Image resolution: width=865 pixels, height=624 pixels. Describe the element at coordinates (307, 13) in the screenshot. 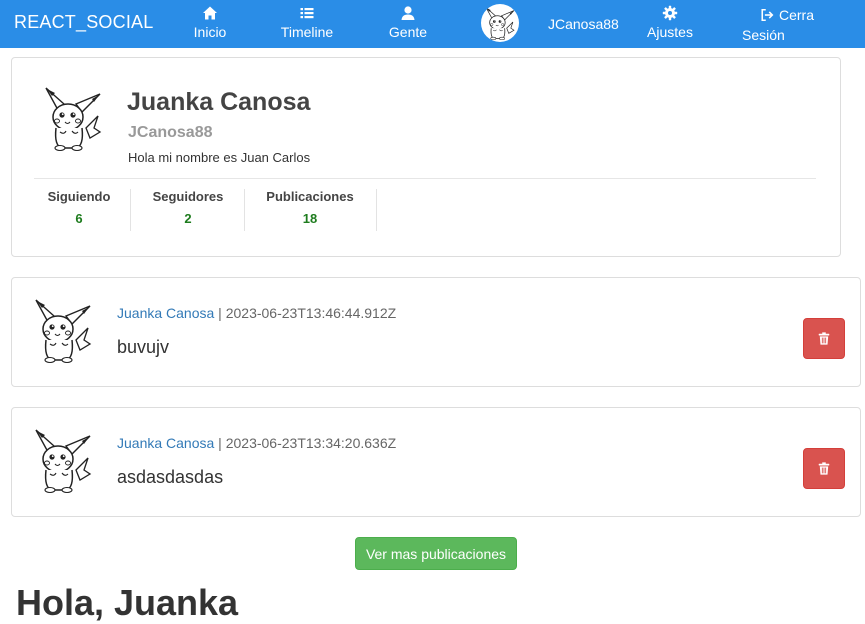

I see `list-icon` at that location.